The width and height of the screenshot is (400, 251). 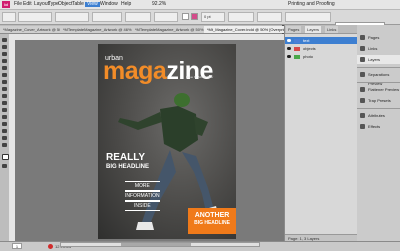 I want to click on dock-label: Trap Presets, so click(x=379, y=100).